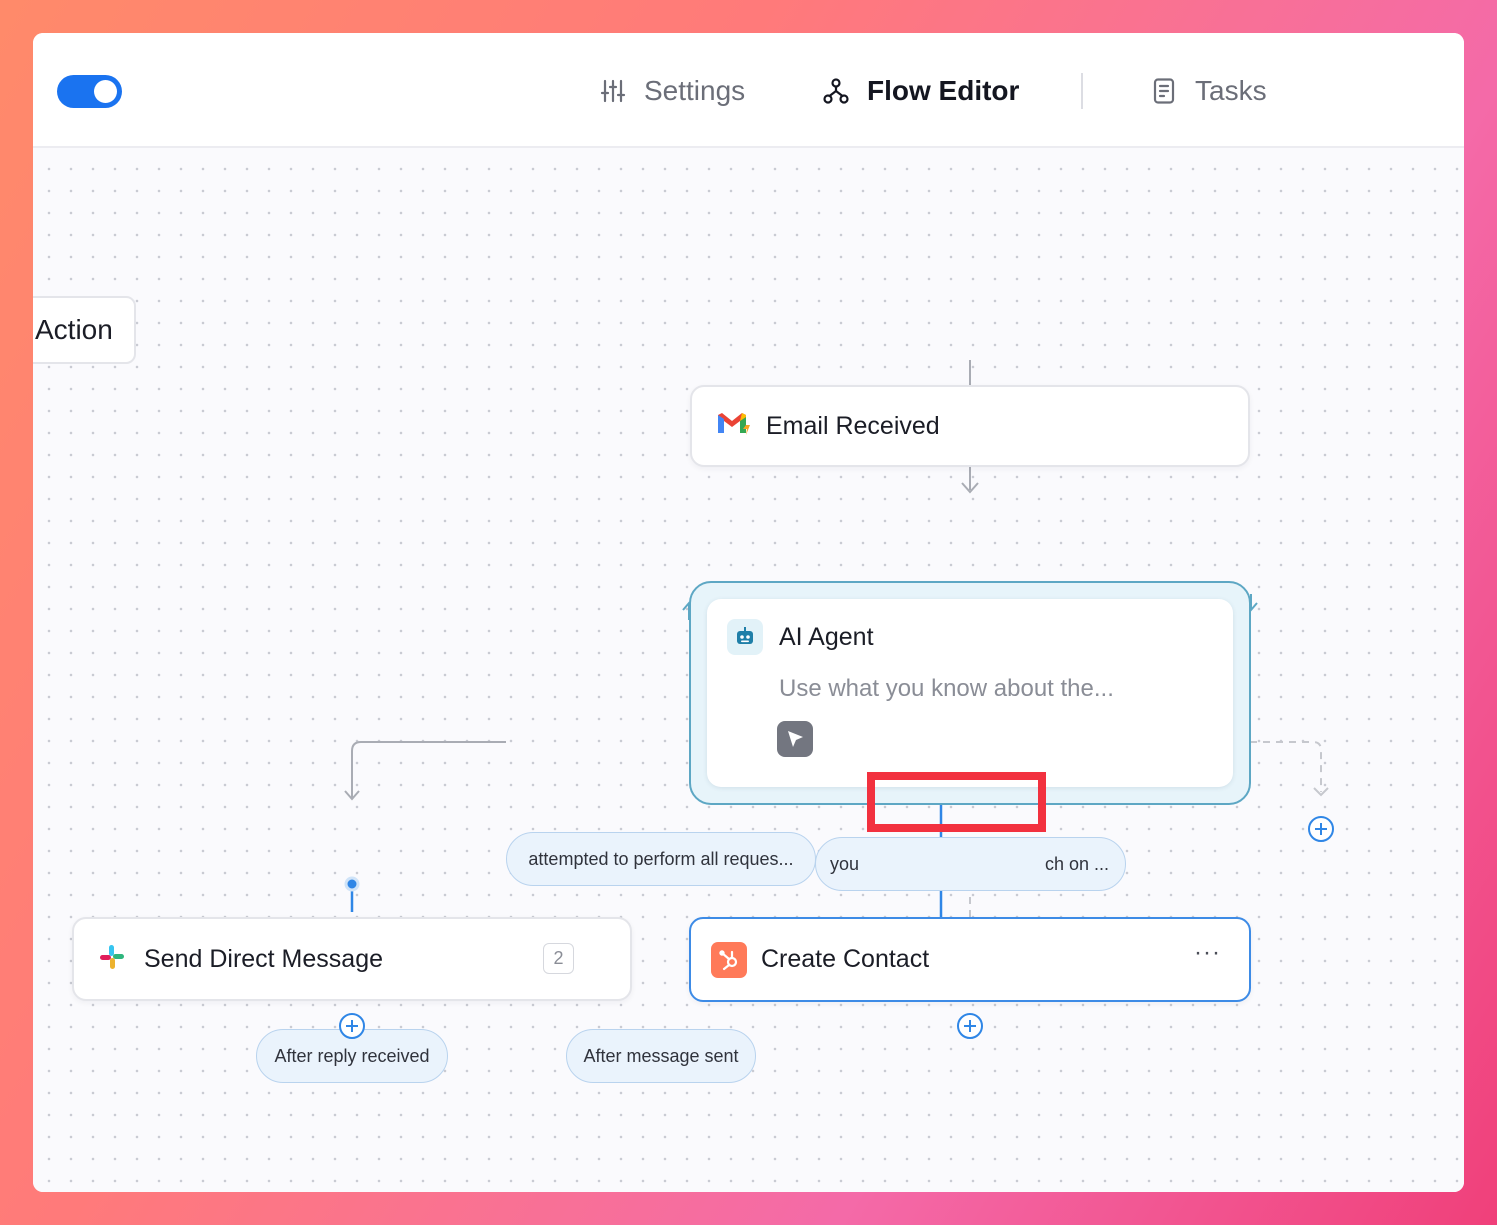 This screenshot has height=1225, width=1497. What do you see at coordinates (795, 739) in the screenshot?
I see `cursor-icon` at bounding box center [795, 739].